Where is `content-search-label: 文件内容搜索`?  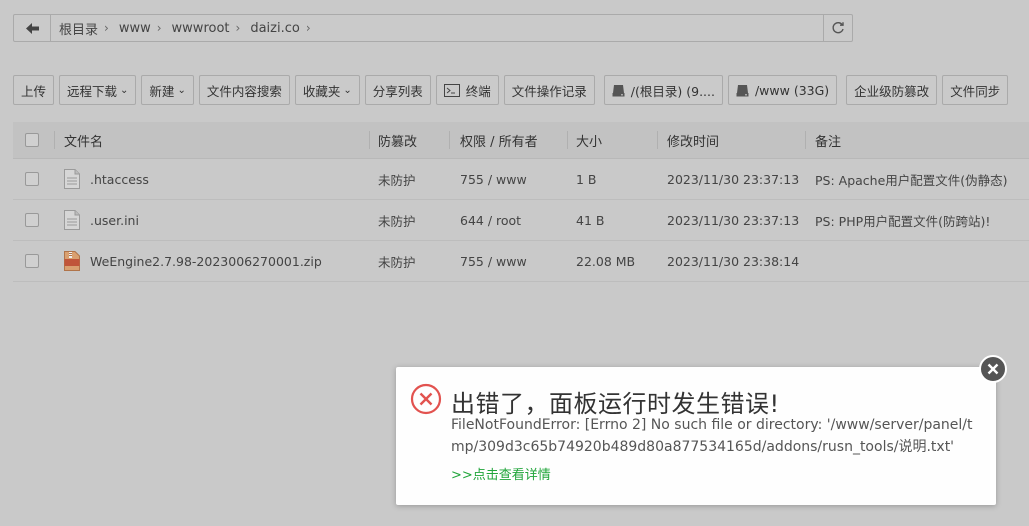
content-search-label: 文件内容搜索 is located at coordinates (244, 91).